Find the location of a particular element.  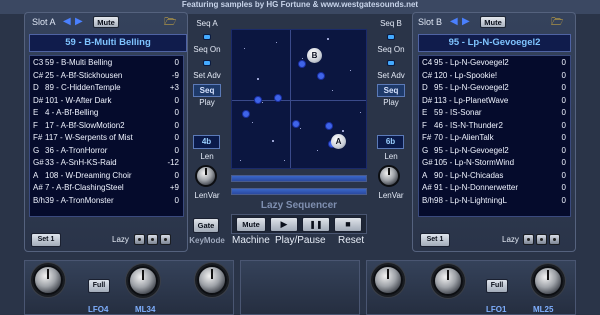

list-item: F# 70 - Lp-AlienTalk 0 is located at coordinates (494, 138).